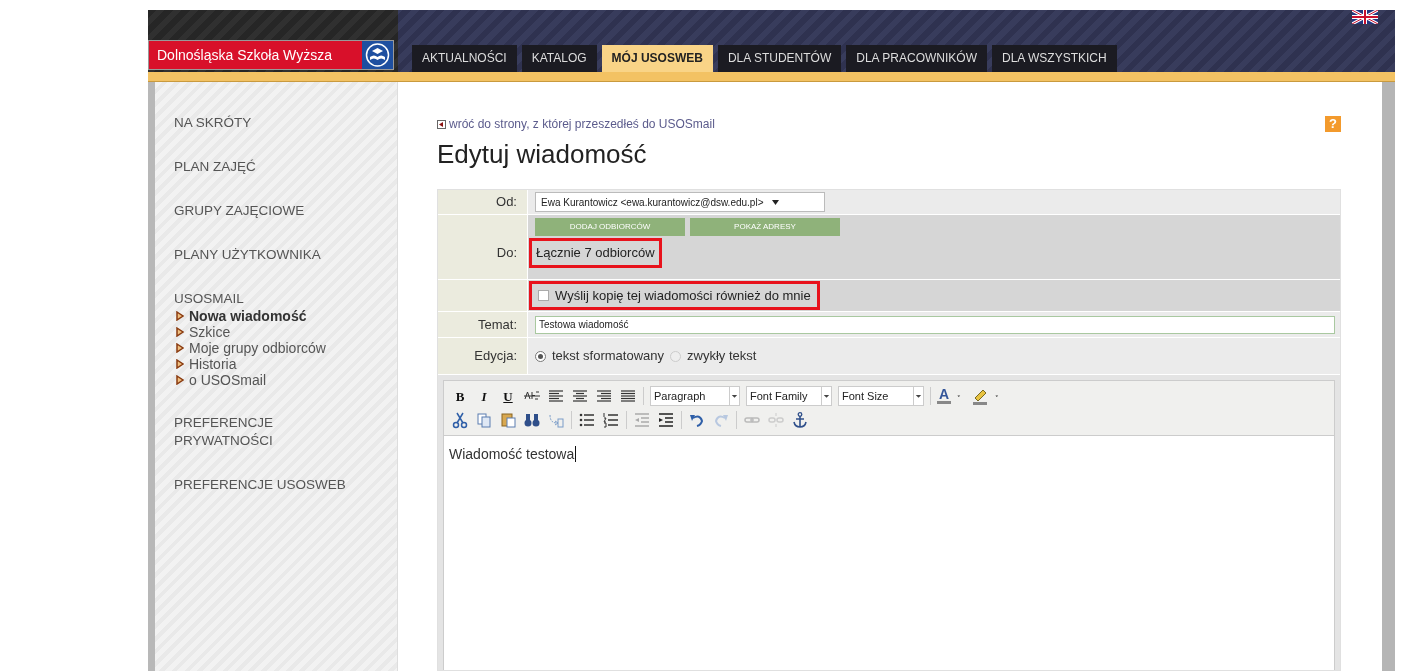  Describe the element at coordinates (587, 420) in the screenshot. I see `bullet-list-icon` at that location.